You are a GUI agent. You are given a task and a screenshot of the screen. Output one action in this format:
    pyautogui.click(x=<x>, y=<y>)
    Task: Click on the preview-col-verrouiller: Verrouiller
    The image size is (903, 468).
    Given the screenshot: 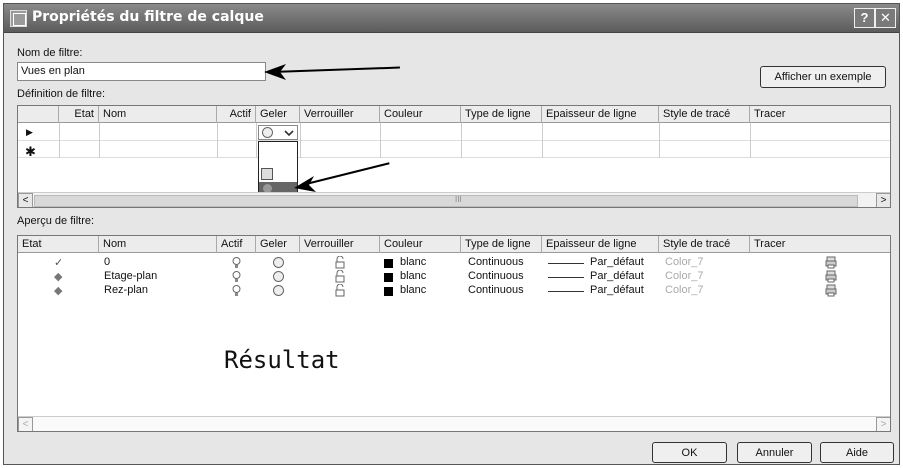 What is the action you would take?
    pyautogui.click(x=340, y=244)
    